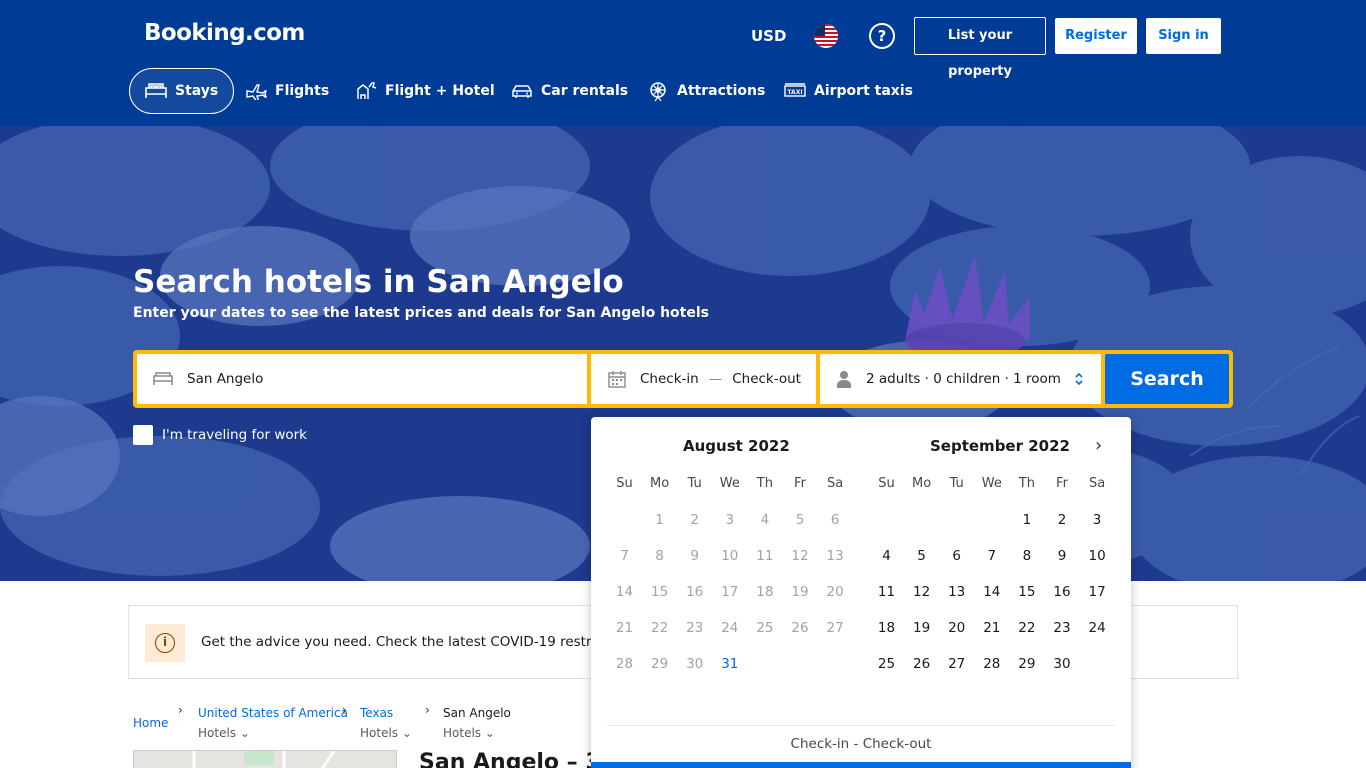 The image size is (1366, 768). What do you see at coordinates (1062, 520) in the screenshot?
I see `calendar-day: 2` at bounding box center [1062, 520].